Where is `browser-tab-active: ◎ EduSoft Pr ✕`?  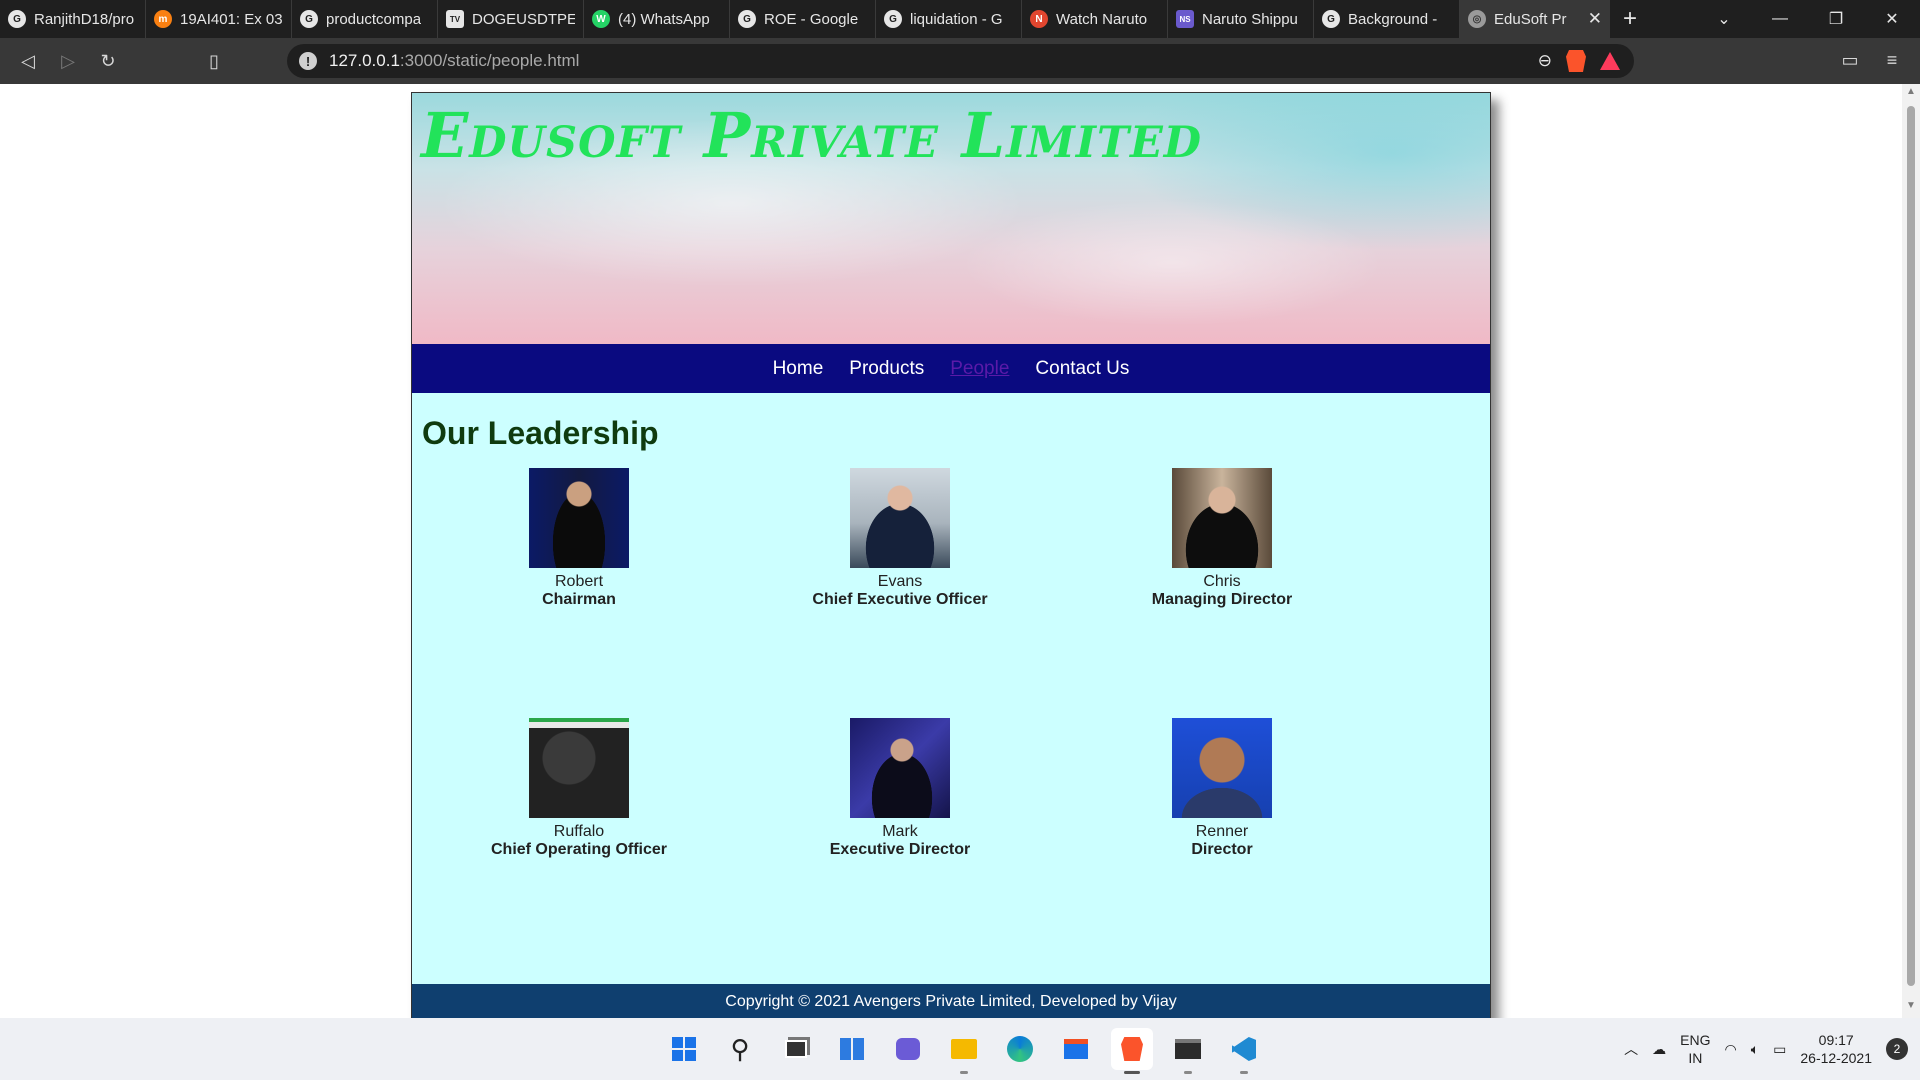 browser-tab-active: ◎ EduSoft Pr ✕ is located at coordinates (1535, 19).